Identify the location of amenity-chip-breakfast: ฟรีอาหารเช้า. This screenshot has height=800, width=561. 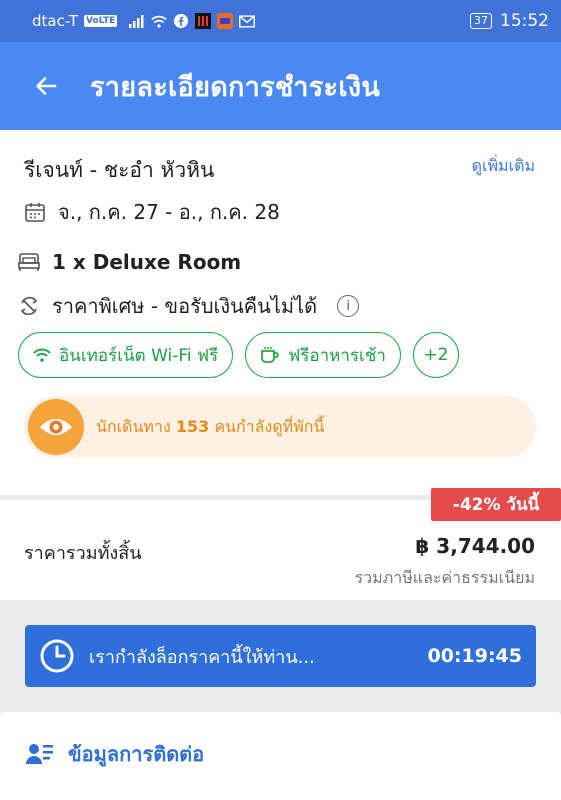
(323, 355).